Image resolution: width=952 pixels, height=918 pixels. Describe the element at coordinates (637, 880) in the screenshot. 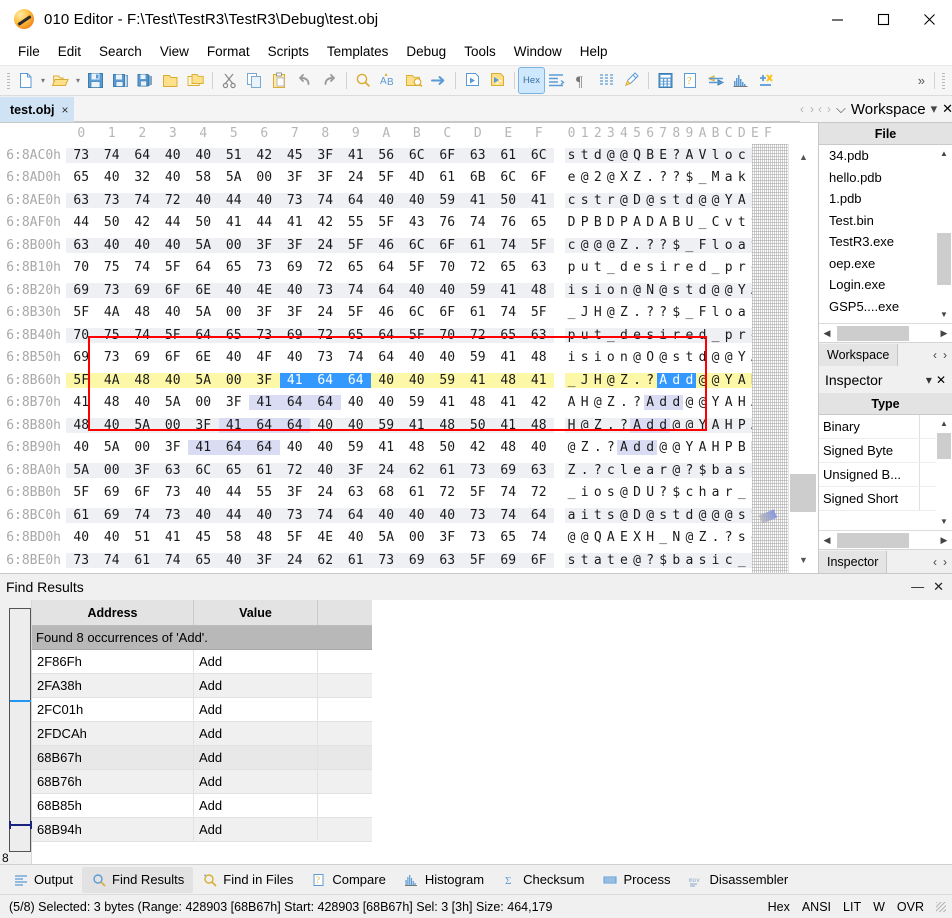

I see `bottom-tab-process: Process` at that location.